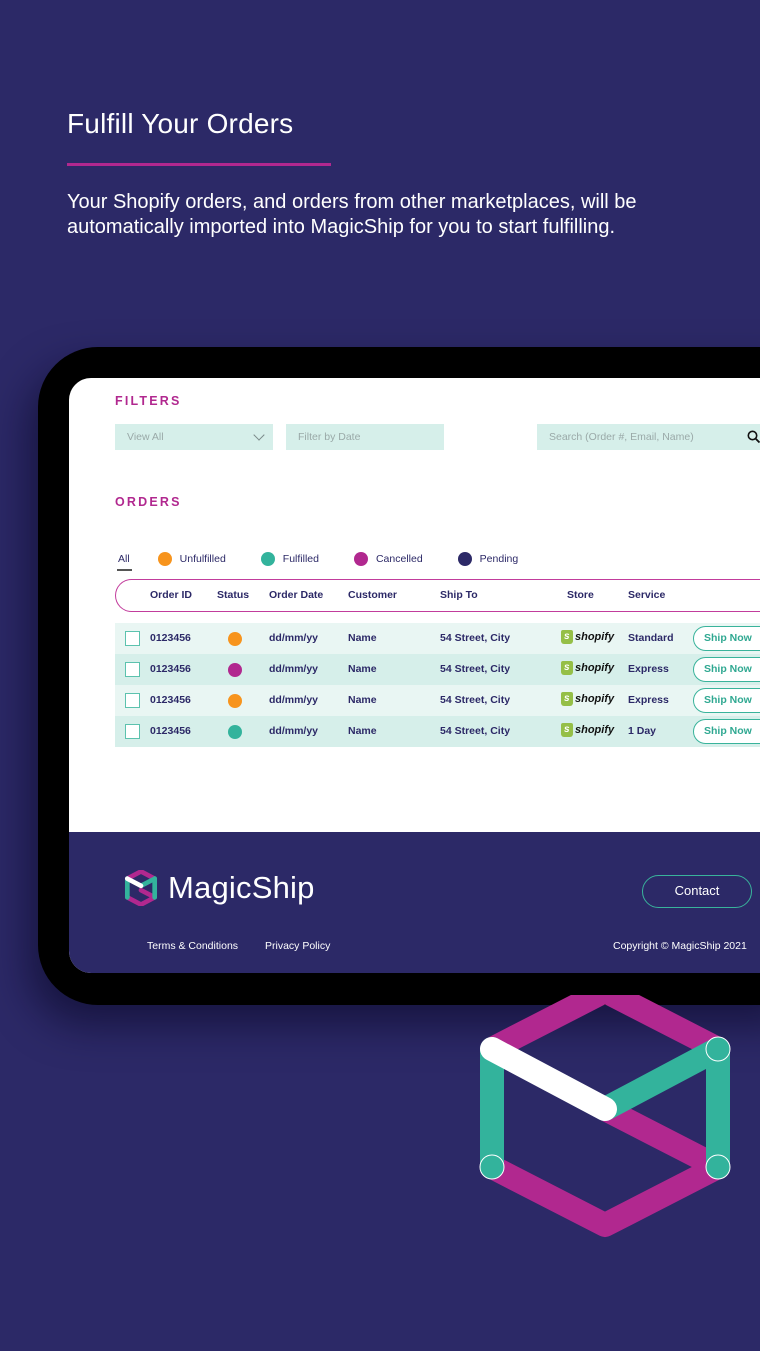 The width and height of the screenshot is (760, 1351). Describe the element at coordinates (124, 559) in the screenshot. I see `tab-all-label: All` at that location.